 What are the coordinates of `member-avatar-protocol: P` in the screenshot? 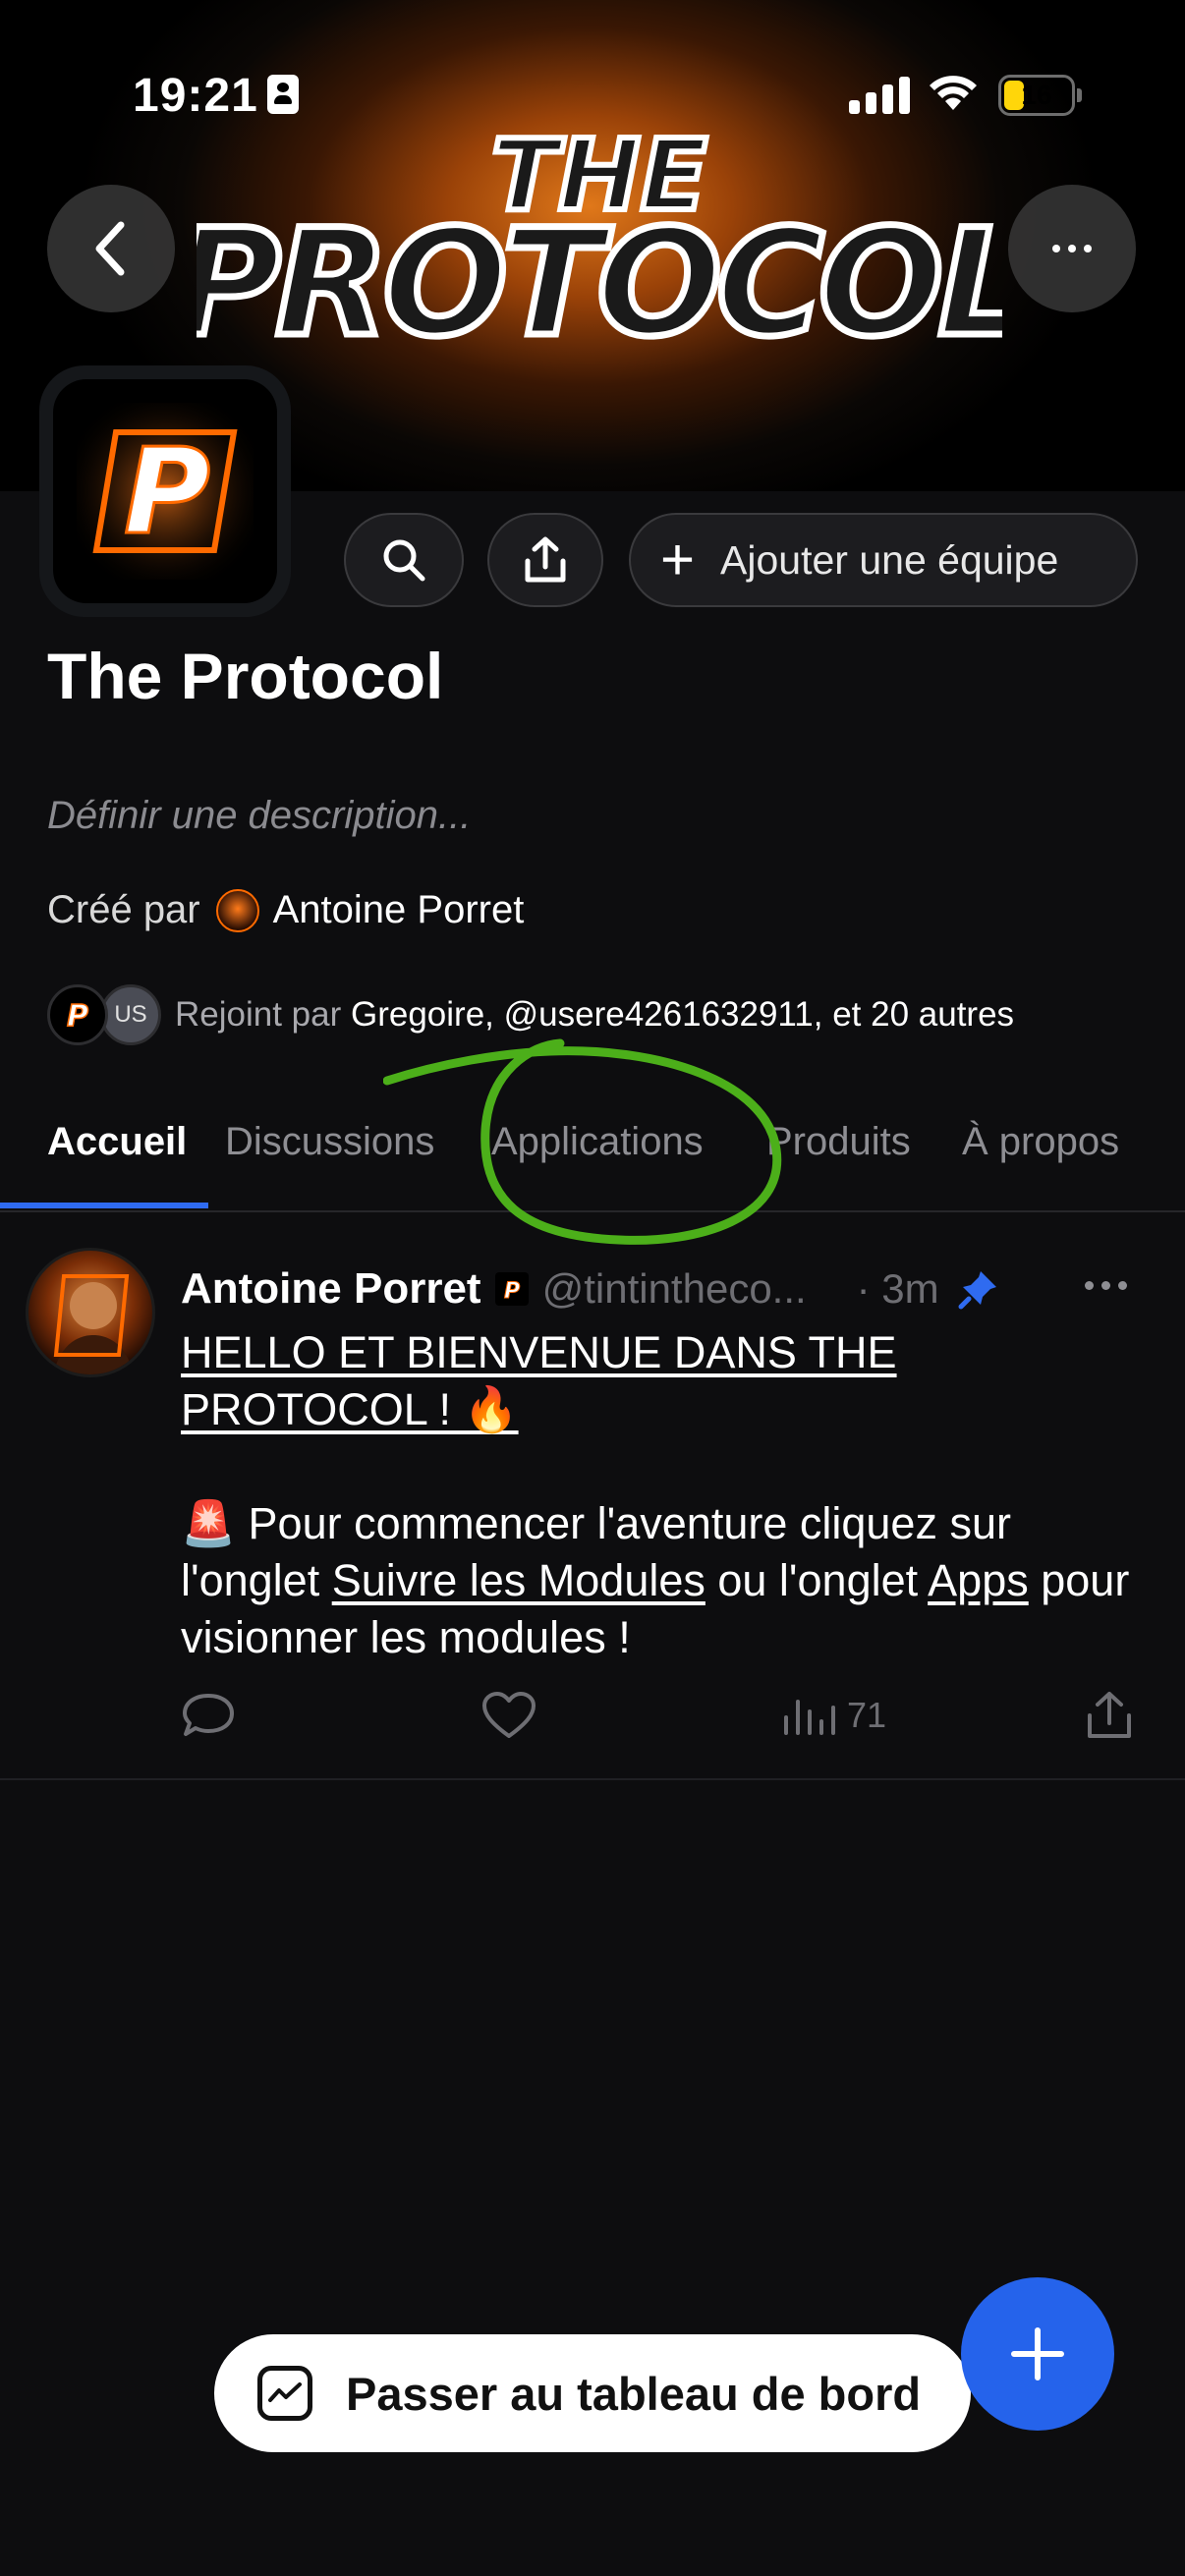 It's located at (77, 1014).